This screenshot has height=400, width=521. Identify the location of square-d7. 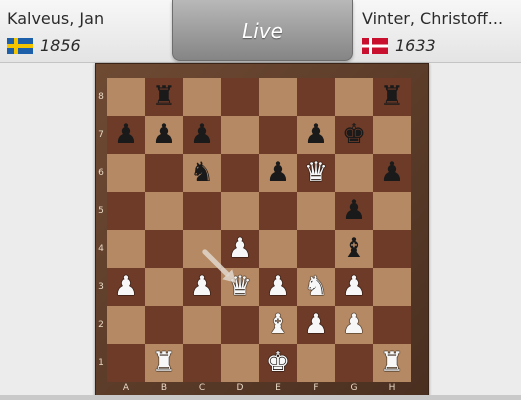
(240, 135).